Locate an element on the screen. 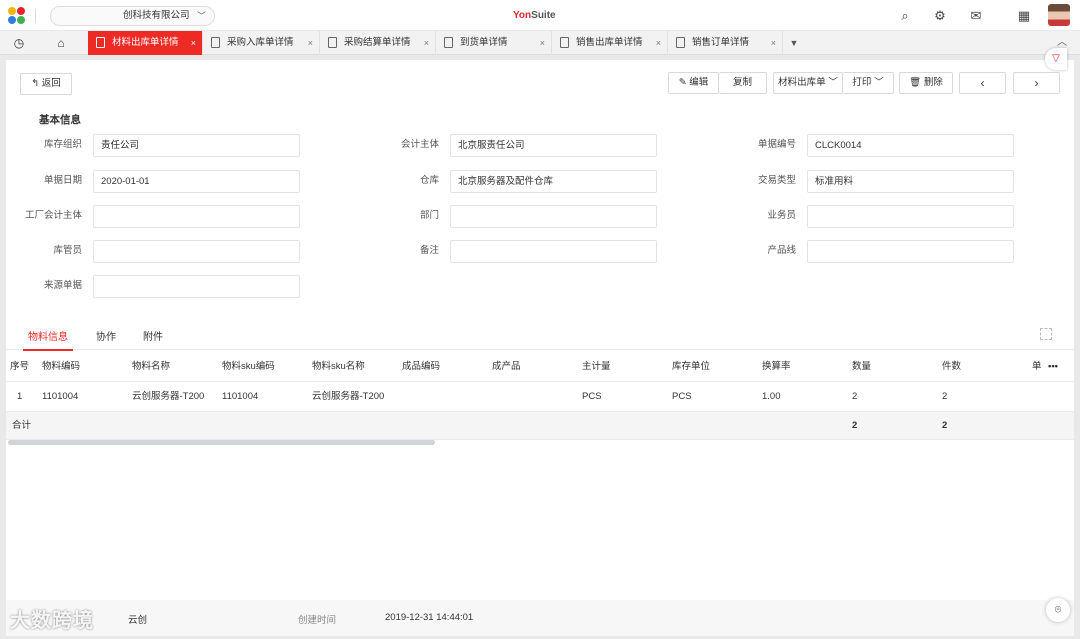 This screenshot has height=639, width=1080. tab-arrival-detail: 到货单详情 × is located at coordinates (494, 43).